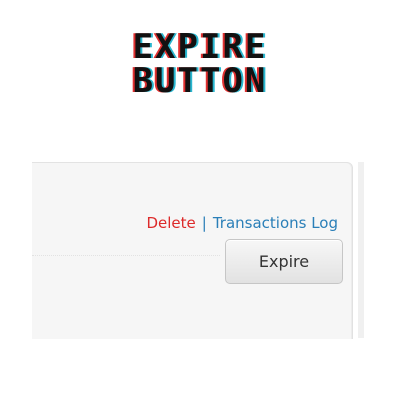 The height and width of the screenshot is (400, 400). Describe the element at coordinates (126, 255) in the screenshot. I see `row-divider` at that location.